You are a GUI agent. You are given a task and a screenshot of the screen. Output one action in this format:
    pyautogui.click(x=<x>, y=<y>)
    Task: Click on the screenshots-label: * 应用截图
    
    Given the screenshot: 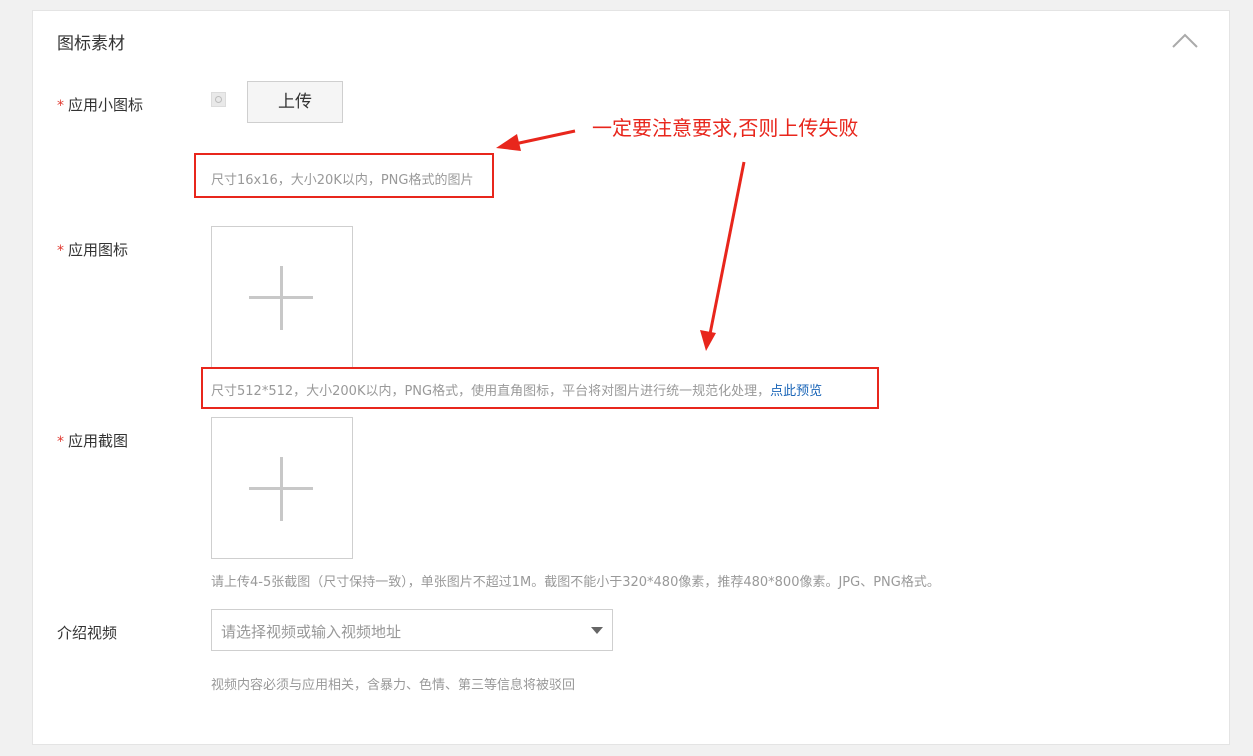 What is the action you would take?
    pyautogui.click(x=92, y=440)
    